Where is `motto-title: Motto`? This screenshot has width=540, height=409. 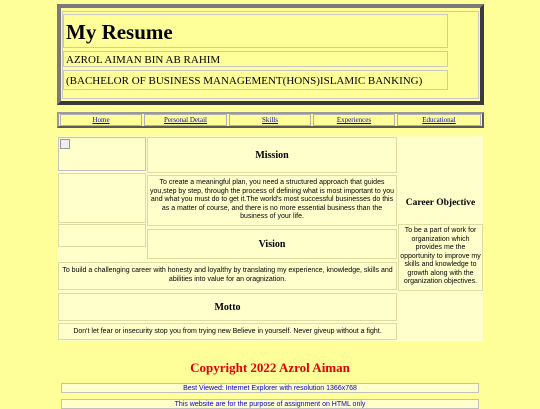 motto-title: Motto is located at coordinates (227, 307).